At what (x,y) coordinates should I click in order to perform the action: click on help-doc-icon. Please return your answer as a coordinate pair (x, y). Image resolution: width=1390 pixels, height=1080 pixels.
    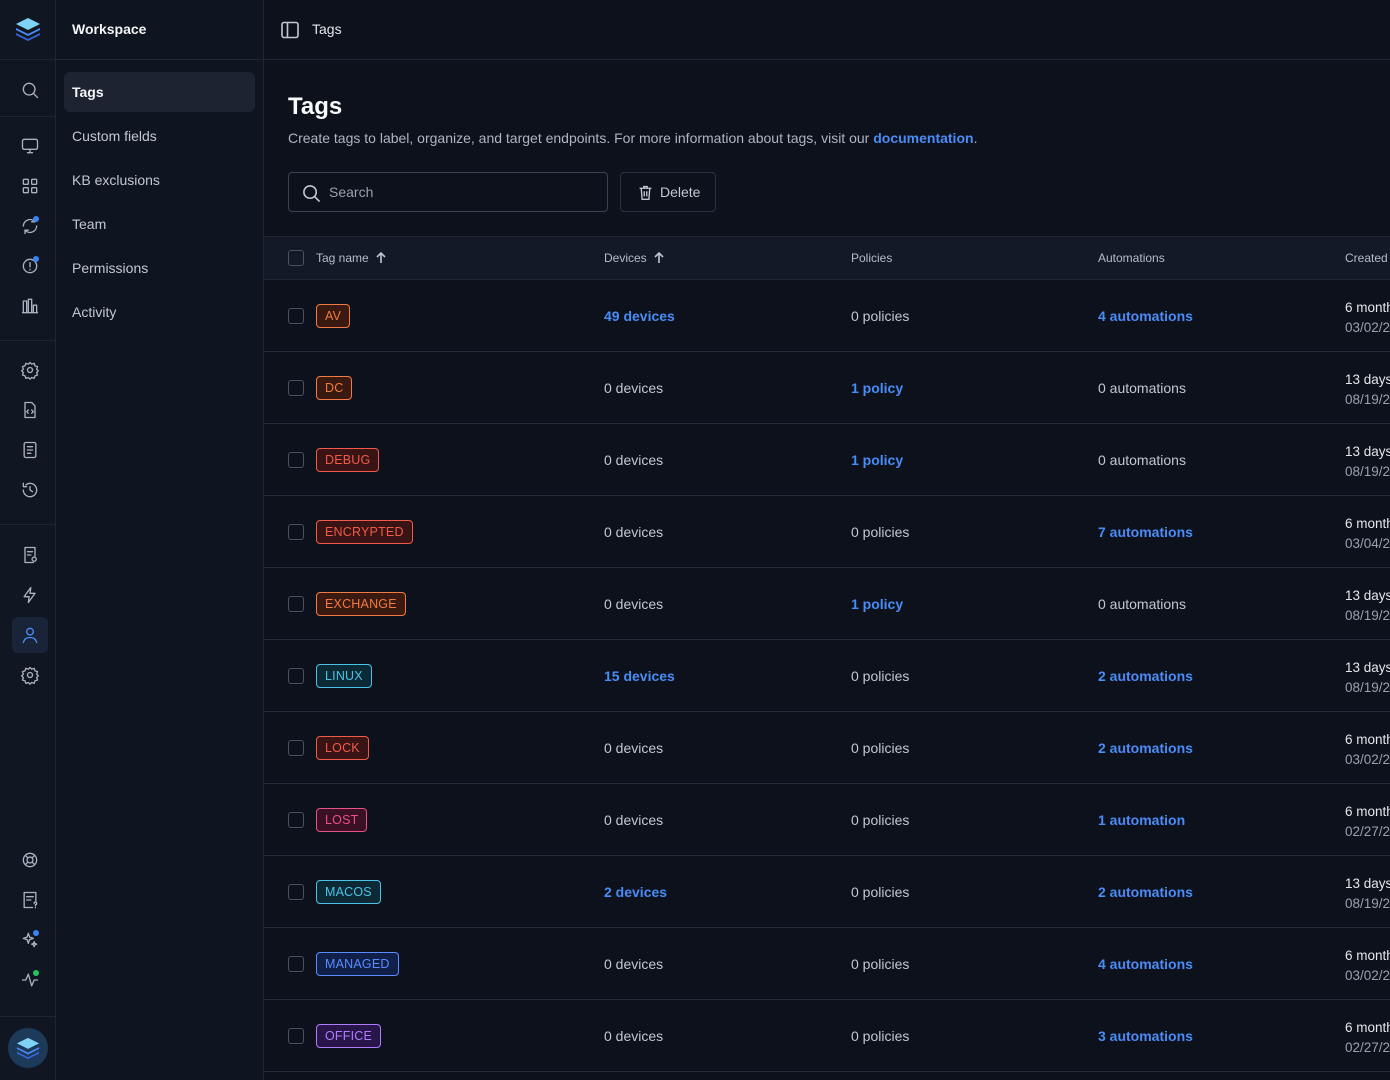
    Looking at the image, I should click on (30, 900).